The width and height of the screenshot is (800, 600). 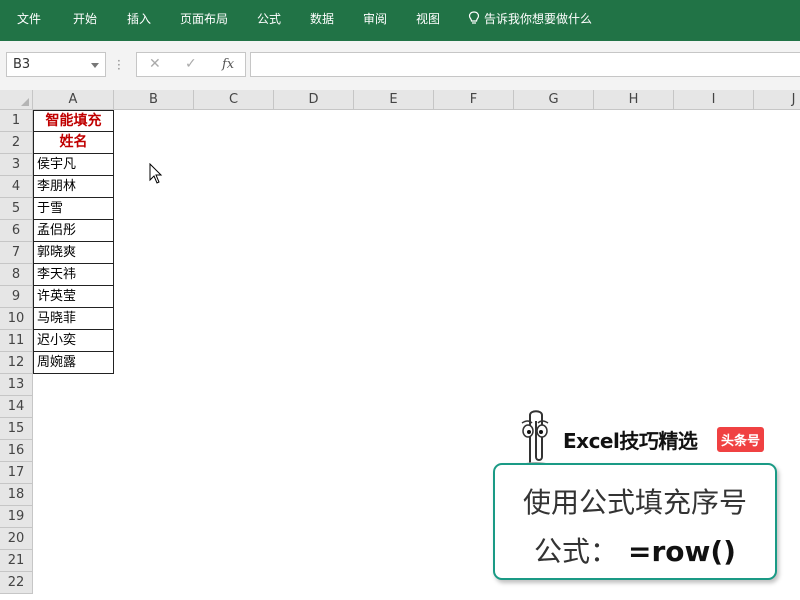 I want to click on tab-insert: 插入, so click(x=139, y=18).